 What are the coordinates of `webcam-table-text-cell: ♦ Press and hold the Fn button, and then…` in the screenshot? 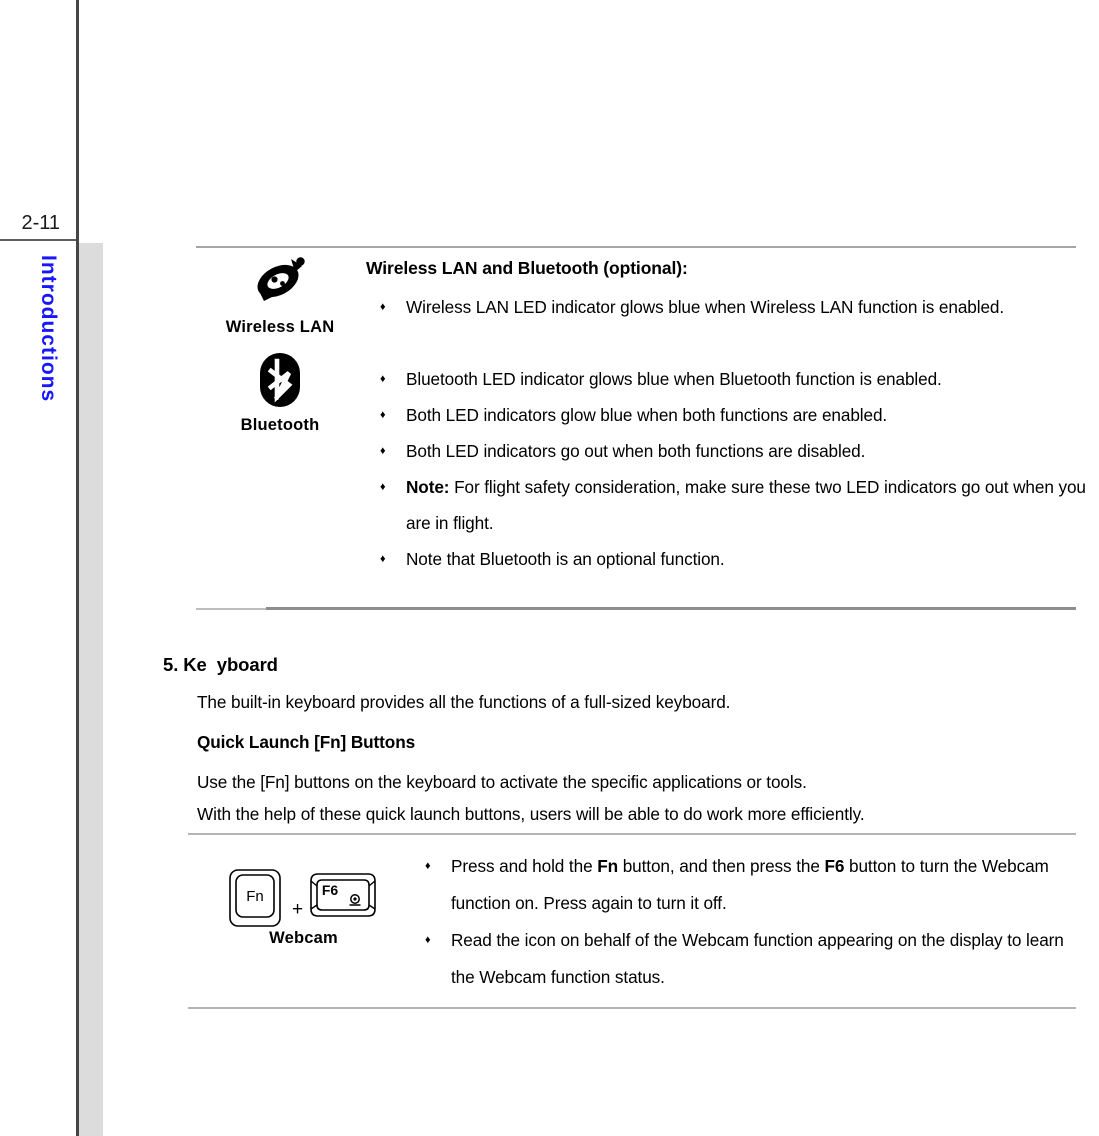 It's located at (743, 922).